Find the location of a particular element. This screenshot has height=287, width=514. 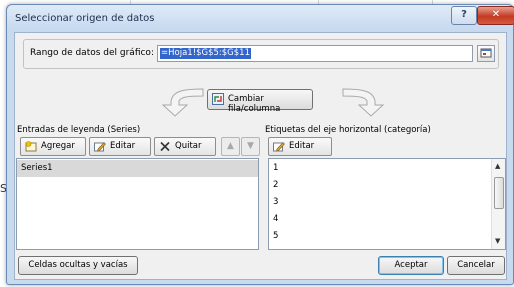

collapse-range-icon is located at coordinates (486, 53).